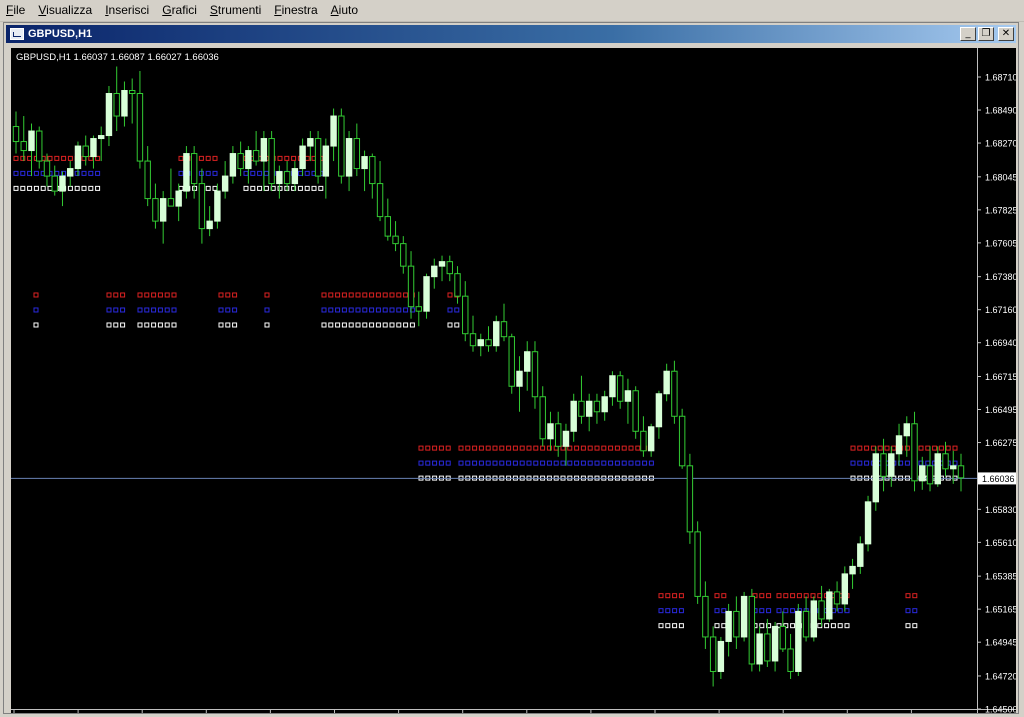 Image resolution: width=1024 pixels, height=717 pixels. Describe the element at coordinates (1000, 543) in the screenshot. I see `y-tick-label: 1.65610` at that location.